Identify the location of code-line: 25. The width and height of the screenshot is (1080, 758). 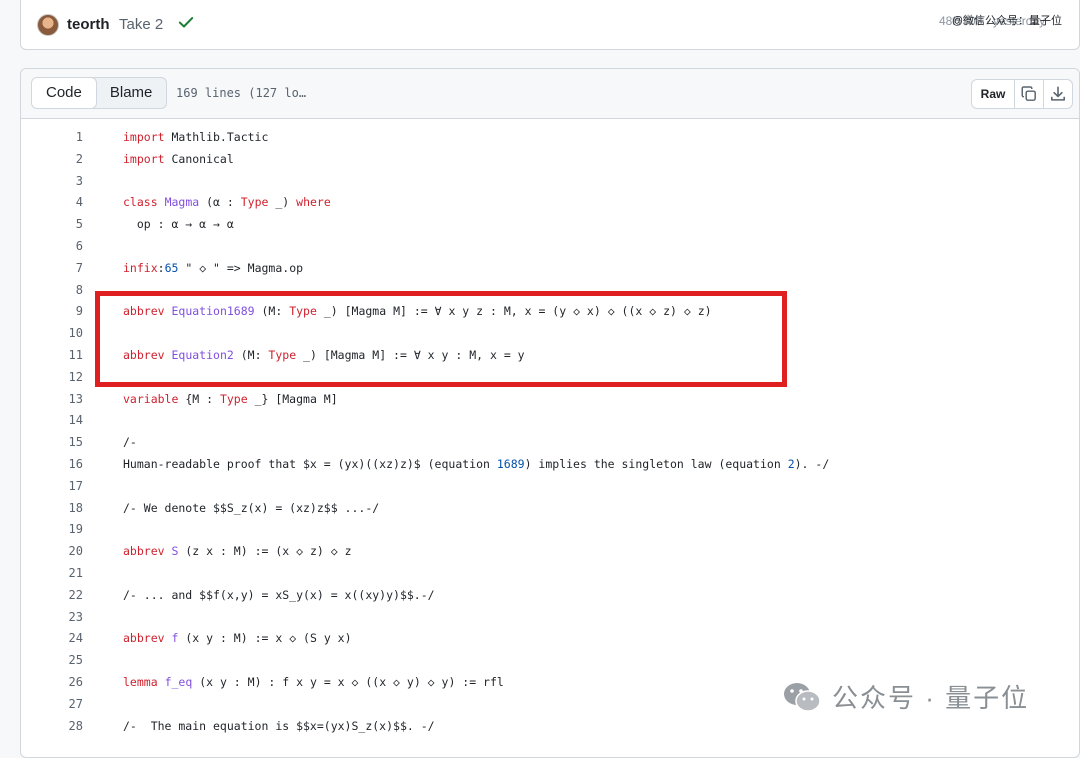
(550, 661).